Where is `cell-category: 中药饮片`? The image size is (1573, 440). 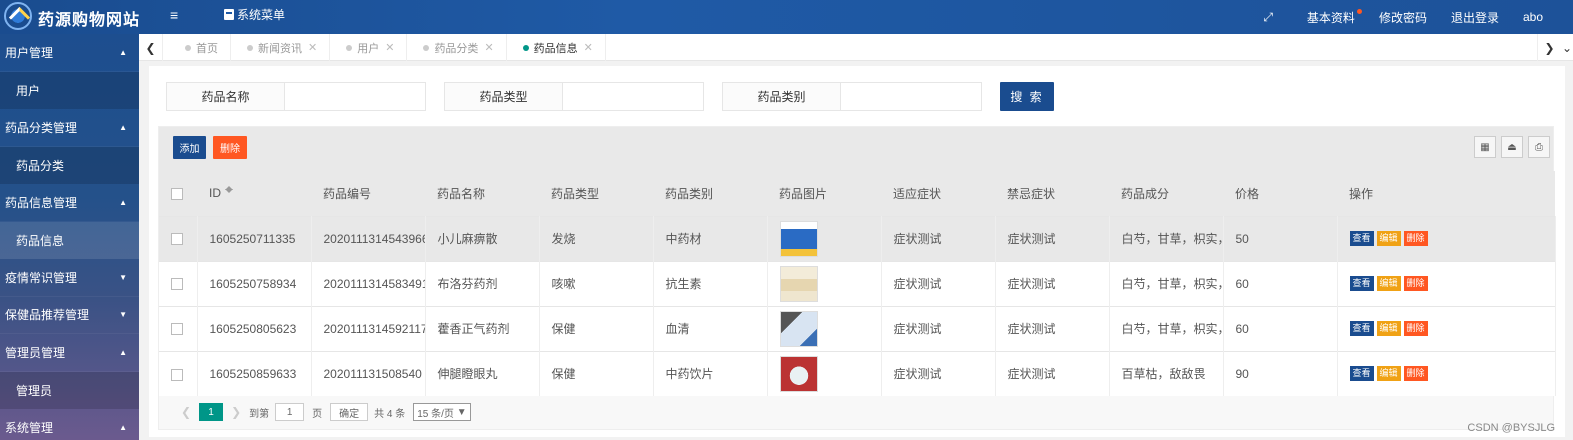
cell-category: 中药饮片 is located at coordinates (710, 373).